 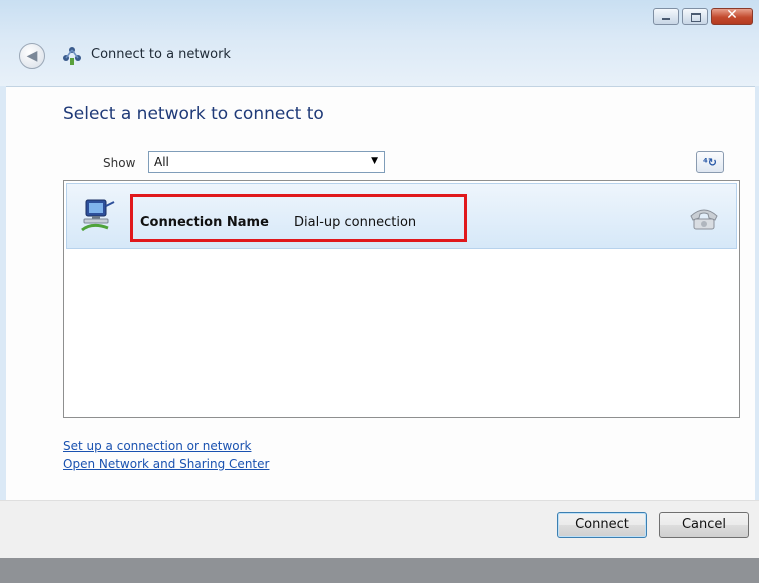 What do you see at coordinates (374, 161) in the screenshot?
I see `chevron-down-icon: ▼` at bounding box center [374, 161].